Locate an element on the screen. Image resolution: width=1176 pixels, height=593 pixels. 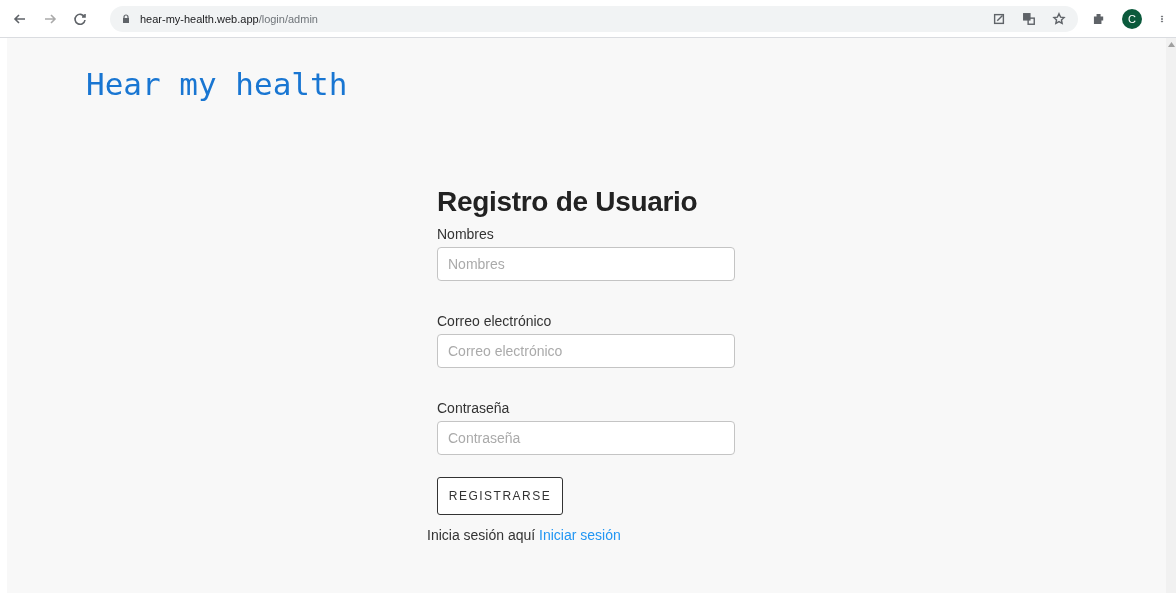
app-logo: Hear my health is located at coordinates (217, 84).